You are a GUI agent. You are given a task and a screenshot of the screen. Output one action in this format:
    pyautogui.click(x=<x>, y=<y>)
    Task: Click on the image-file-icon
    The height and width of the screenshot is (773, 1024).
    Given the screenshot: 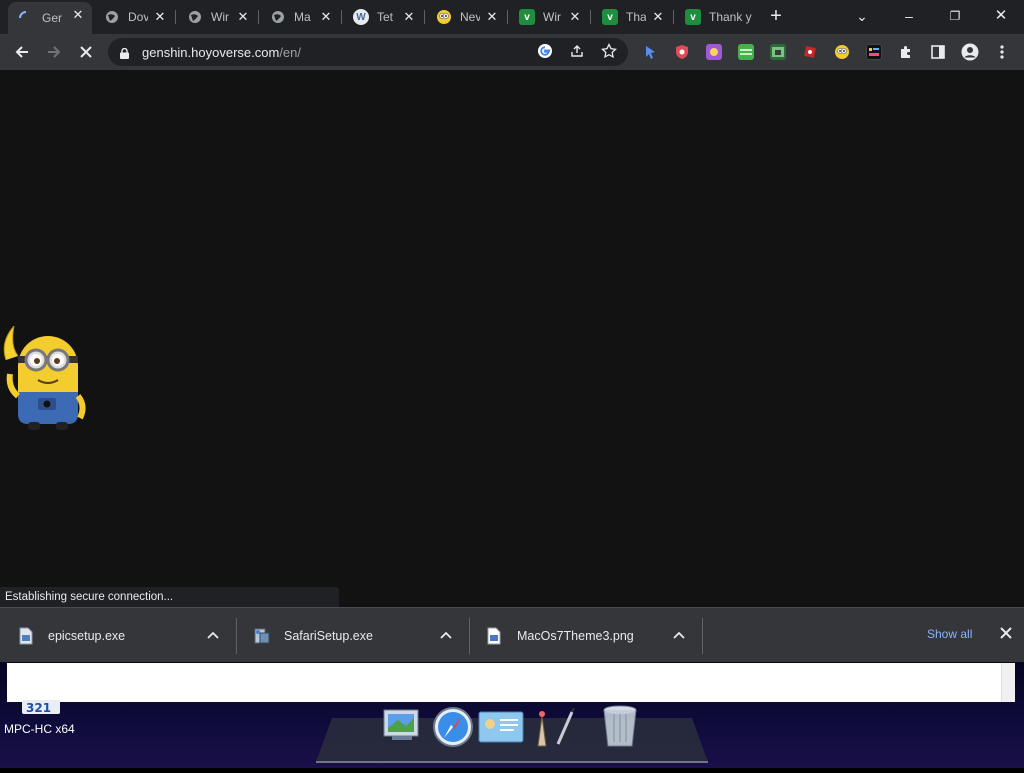 What is the action you would take?
    pyautogui.click(x=495, y=636)
    